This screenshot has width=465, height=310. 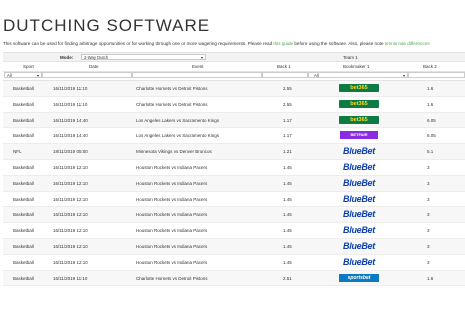 What do you see at coordinates (431, 120) in the screenshot?
I see `cell-back2: 6.05` at bounding box center [431, 120].